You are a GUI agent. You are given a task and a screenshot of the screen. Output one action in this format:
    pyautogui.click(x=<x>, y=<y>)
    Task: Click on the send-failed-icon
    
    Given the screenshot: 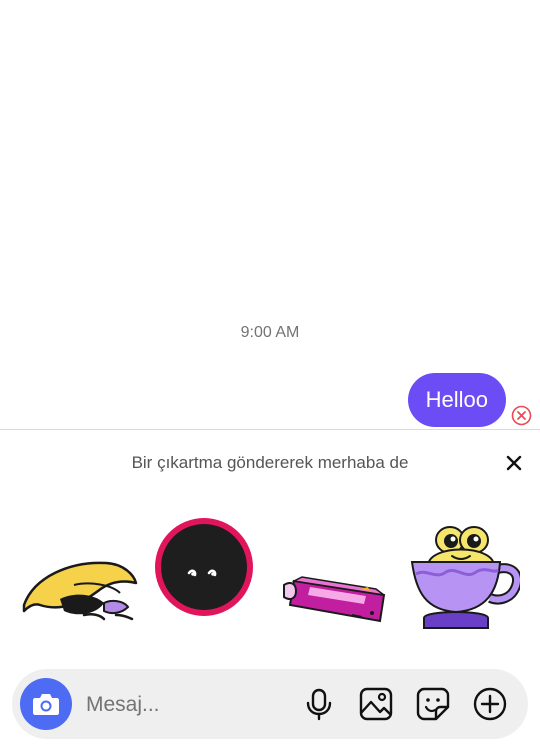 What is the action you would take?
    pyautogui.click(x=521, y=415)
    